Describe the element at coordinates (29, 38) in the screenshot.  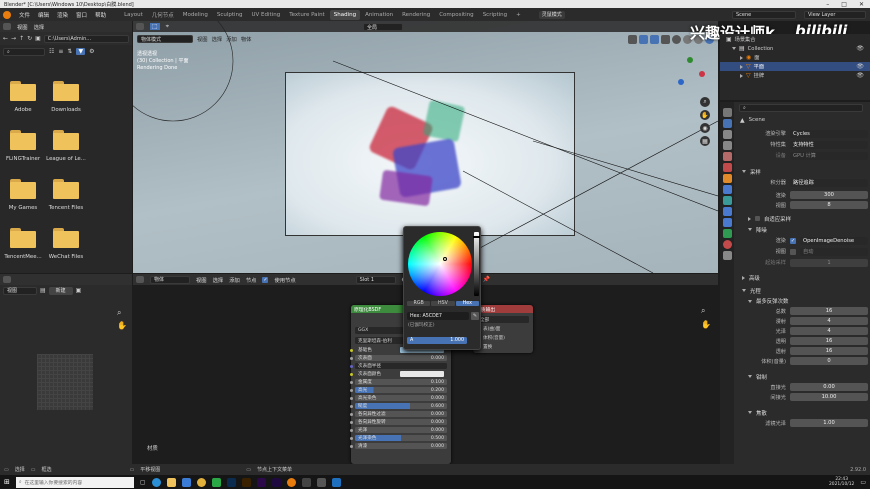
I see `refresh-icon: ↻` at that location.